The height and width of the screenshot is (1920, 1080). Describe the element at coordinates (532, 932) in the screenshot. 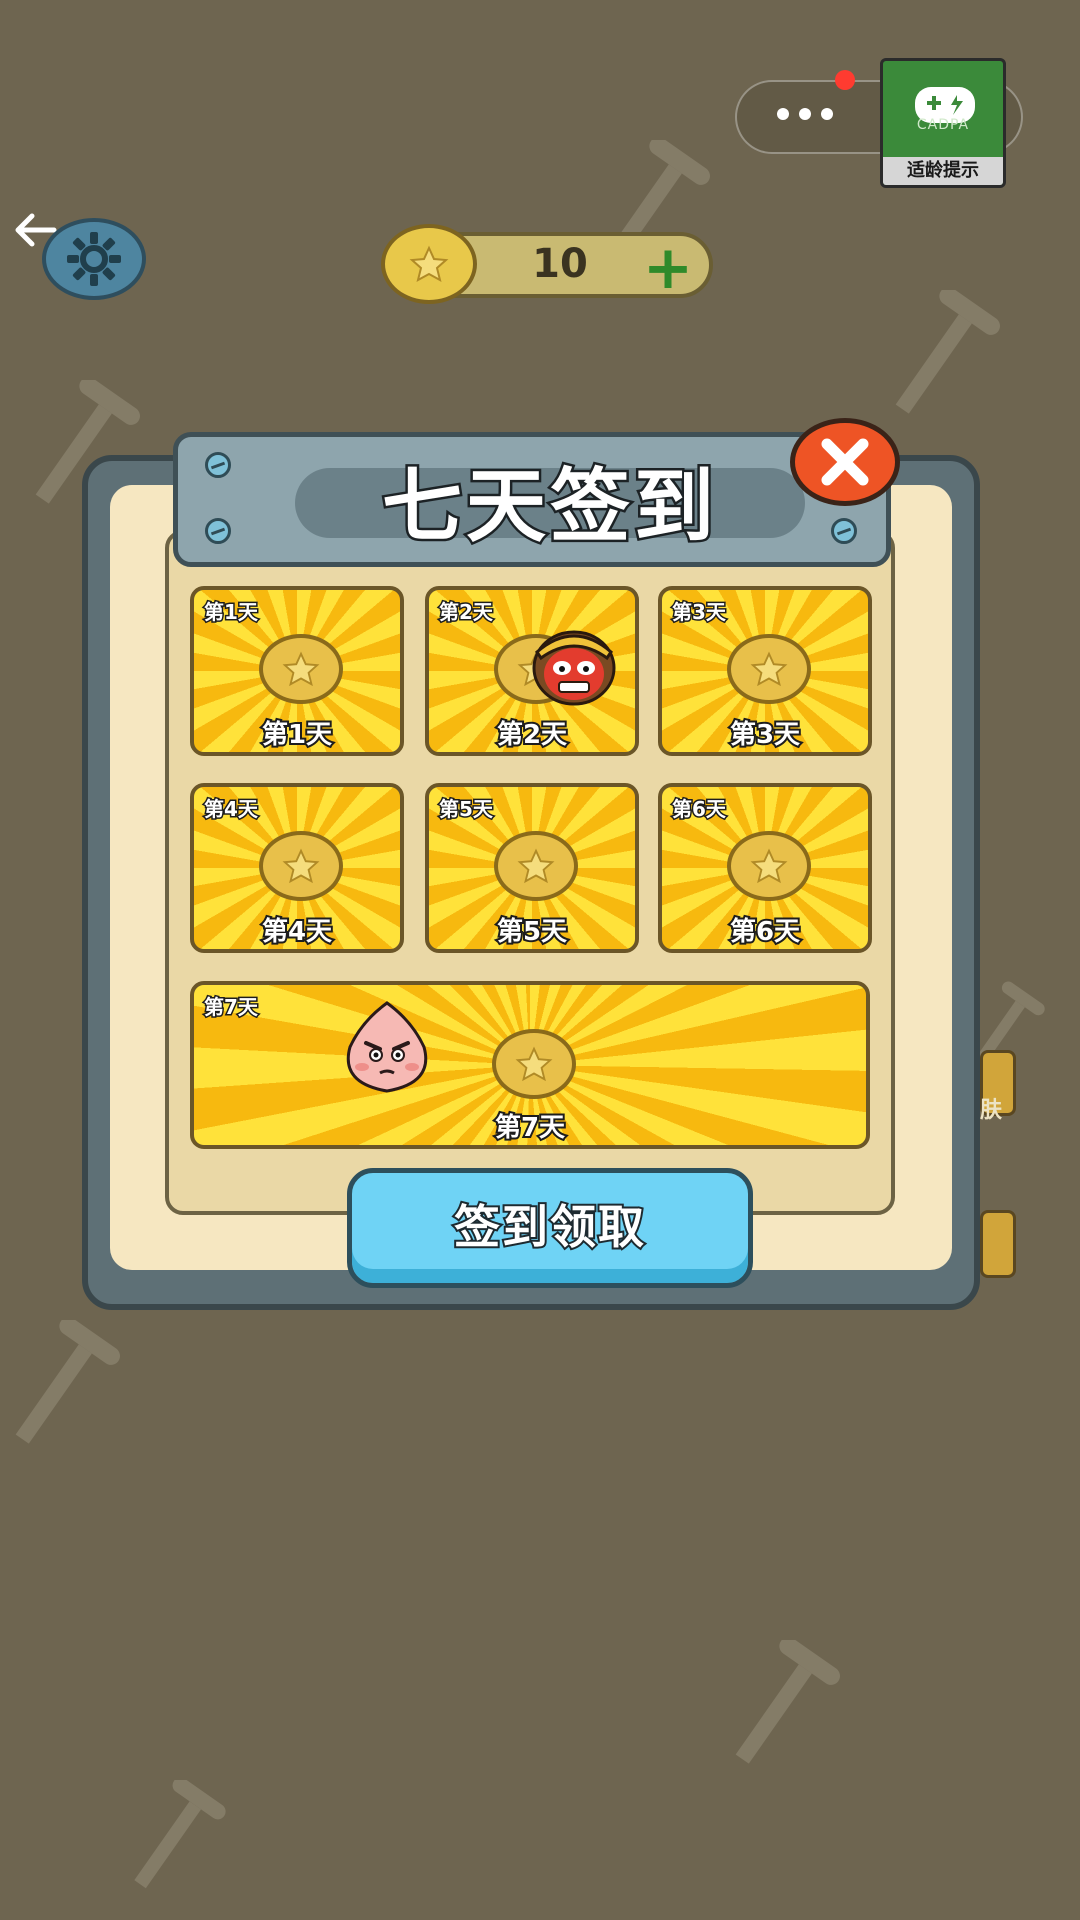

I see `day-label: 第5天` at that location.